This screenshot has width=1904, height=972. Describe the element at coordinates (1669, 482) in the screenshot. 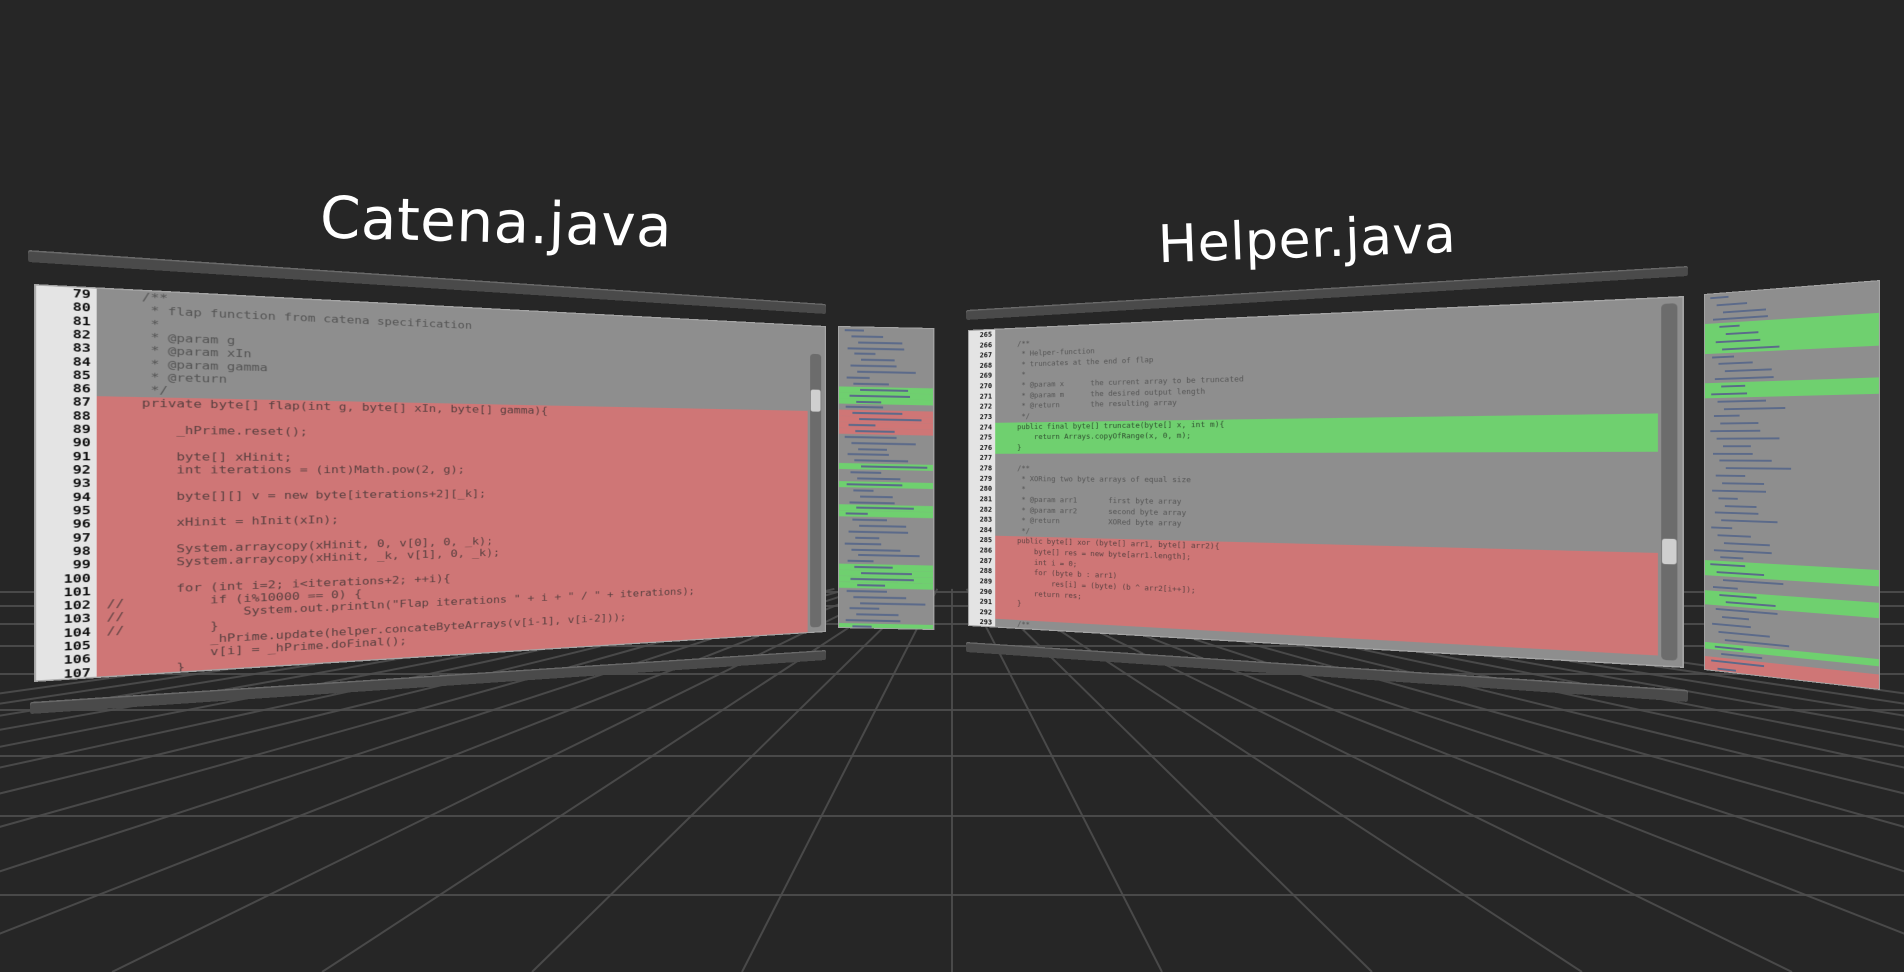

I see `right-scrollbar` at that location.